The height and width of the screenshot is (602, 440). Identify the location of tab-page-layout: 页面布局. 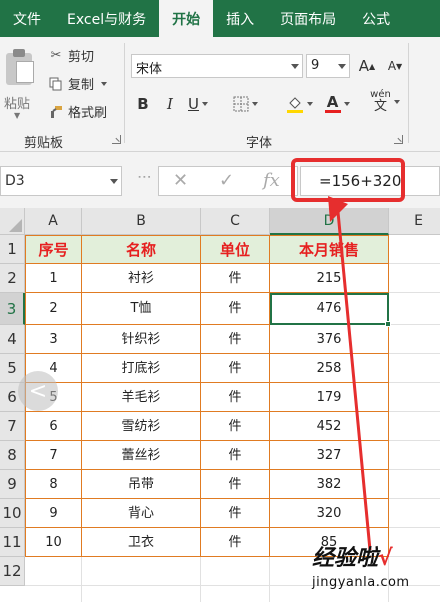
(308, 18).